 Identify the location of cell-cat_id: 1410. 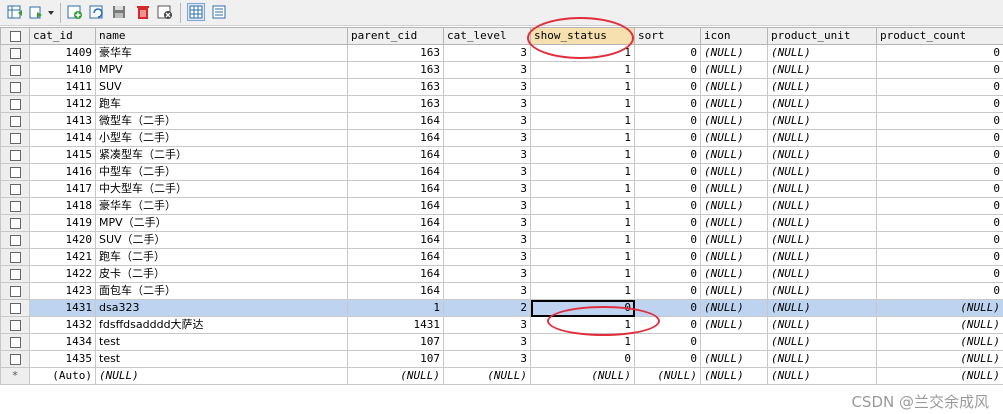
(62, 70).